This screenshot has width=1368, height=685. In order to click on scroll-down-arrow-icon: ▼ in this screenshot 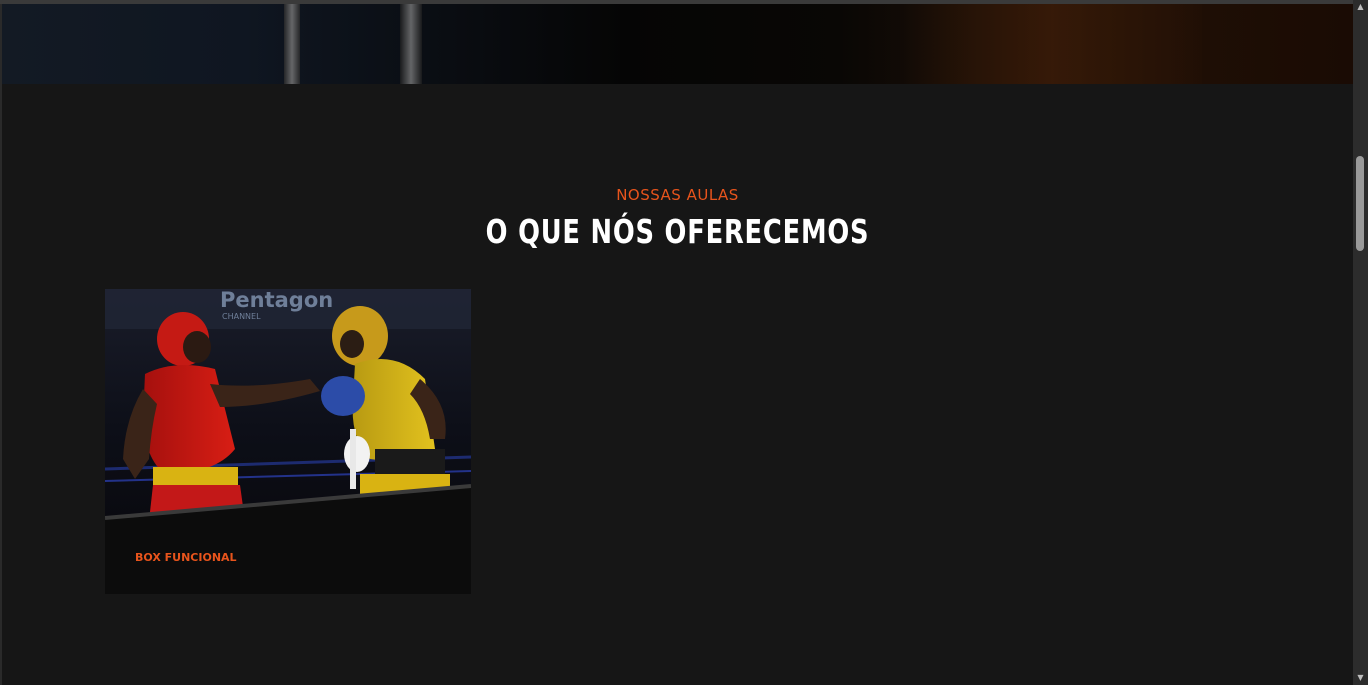, I will do `click(1360, 678)`.